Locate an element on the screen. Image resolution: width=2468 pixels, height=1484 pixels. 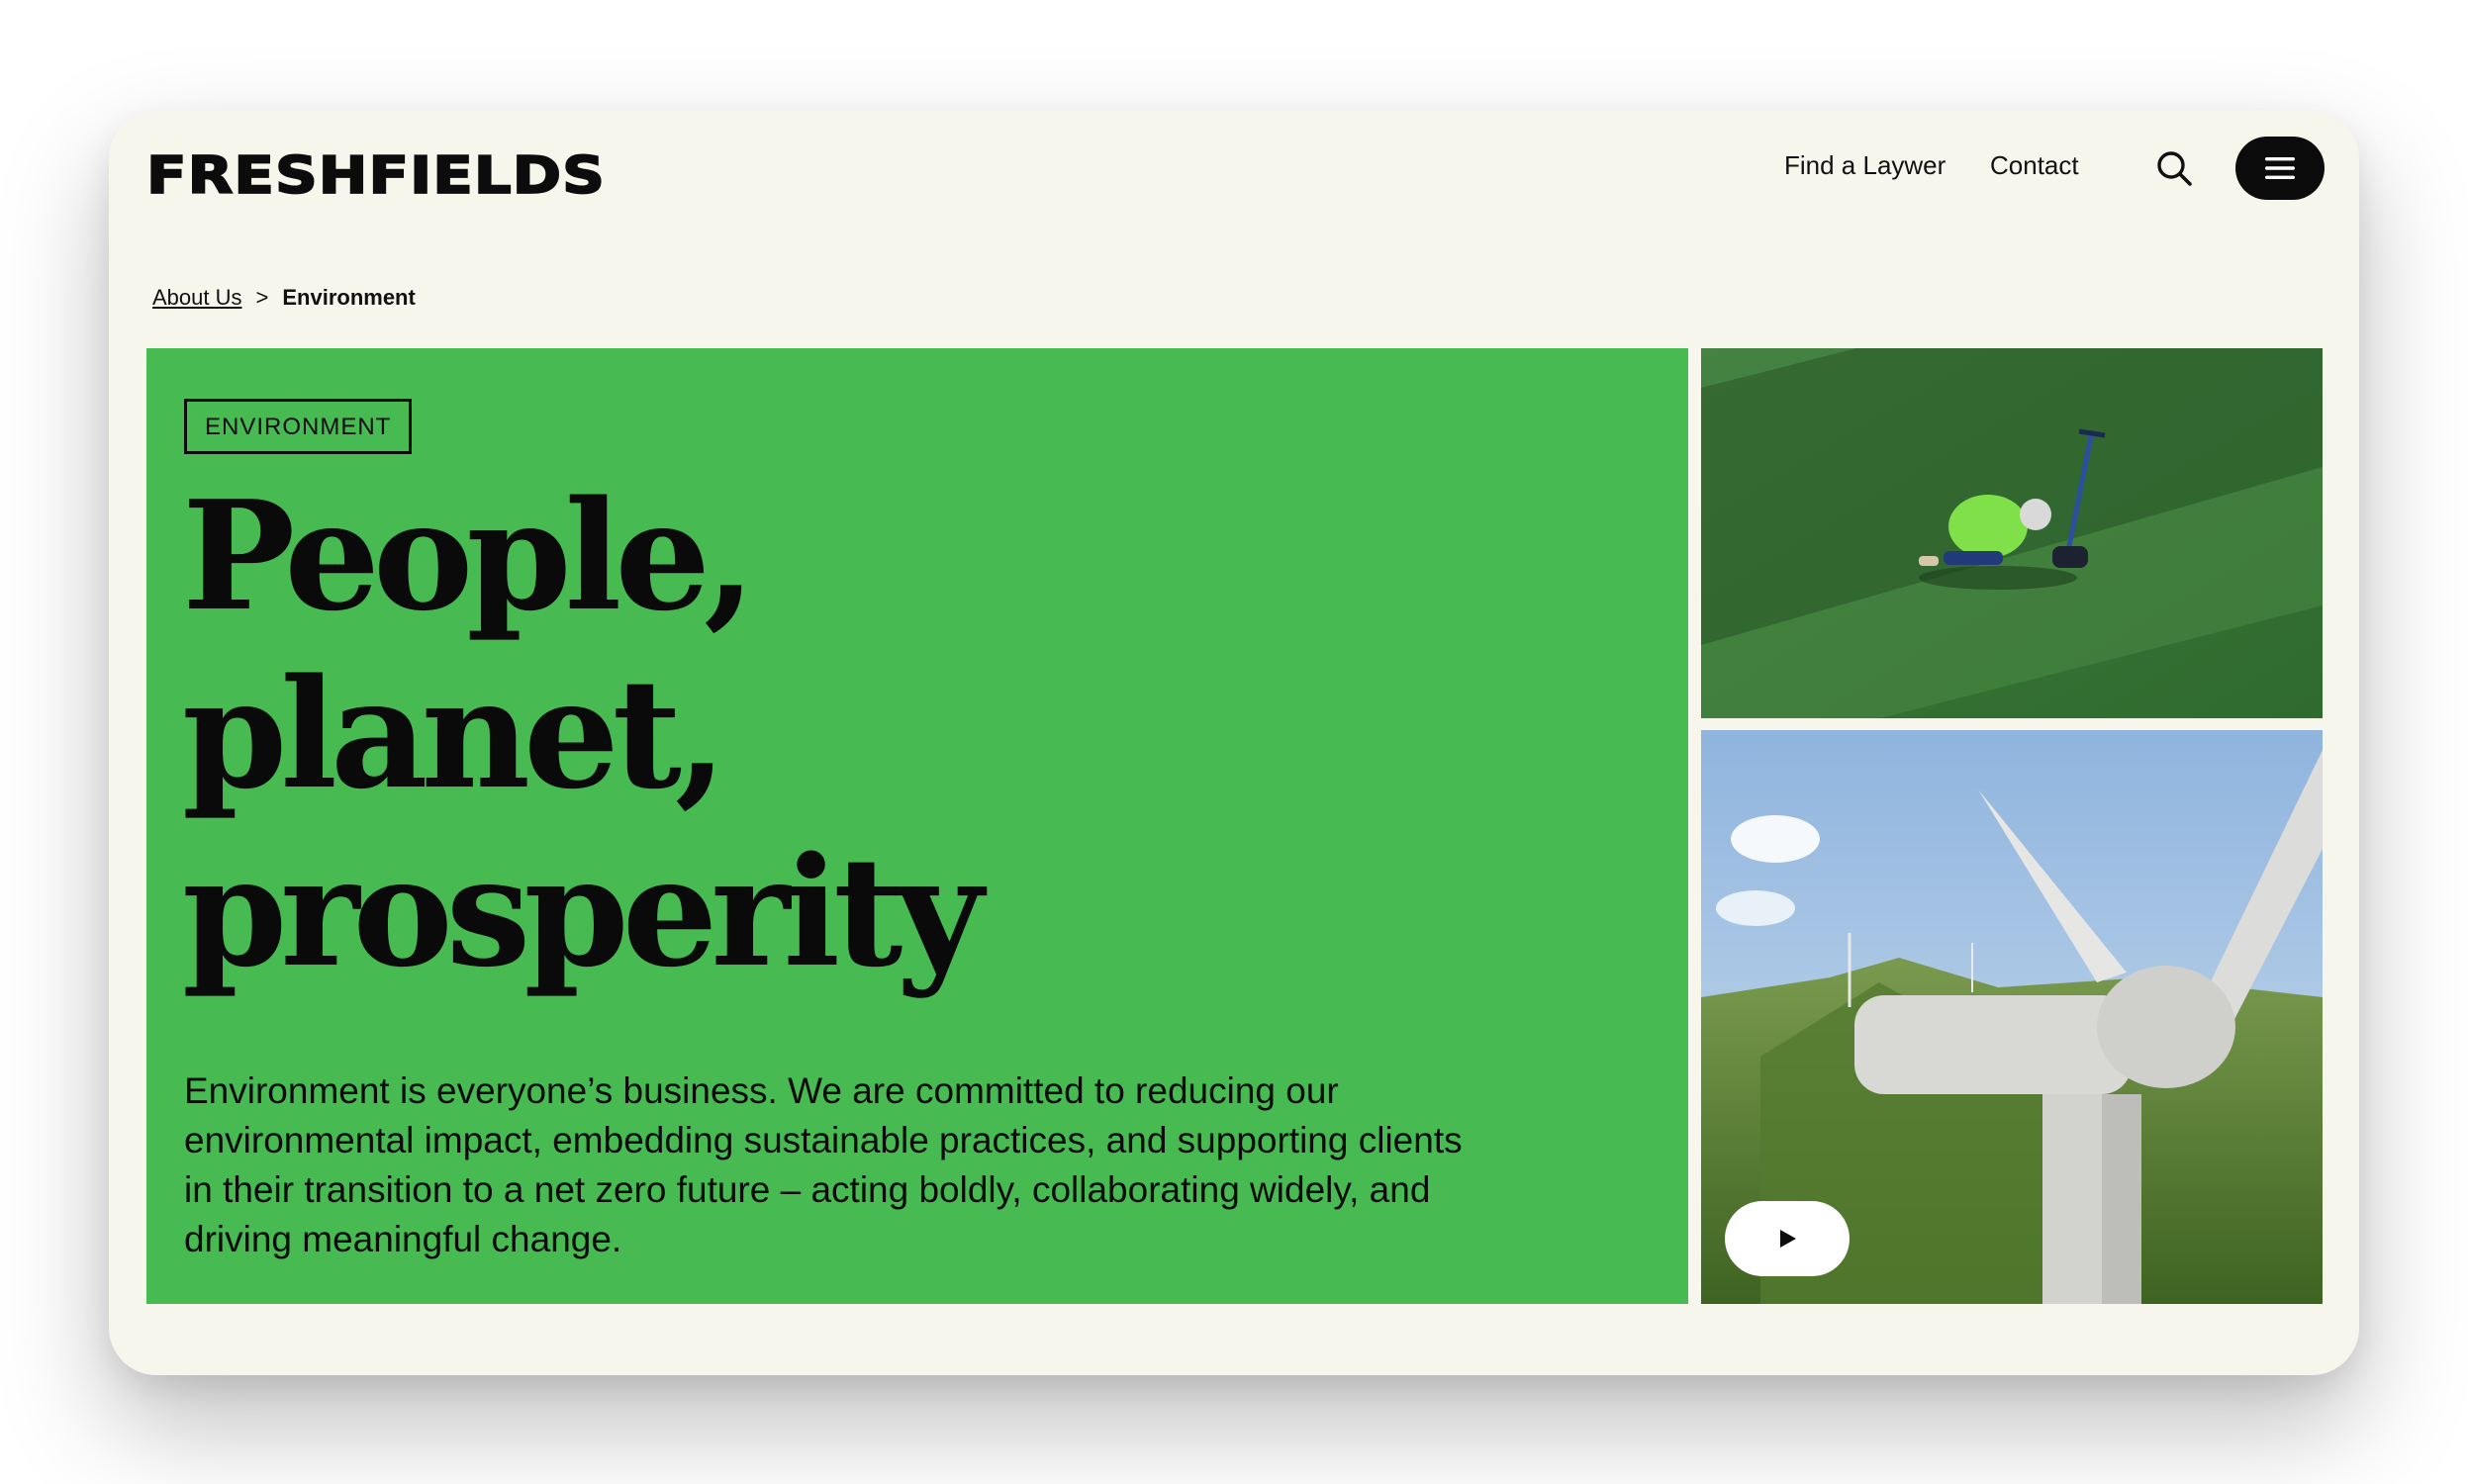
nav-find-a-lawyer: Find a Laywer is located at coordinates (1865, 165).